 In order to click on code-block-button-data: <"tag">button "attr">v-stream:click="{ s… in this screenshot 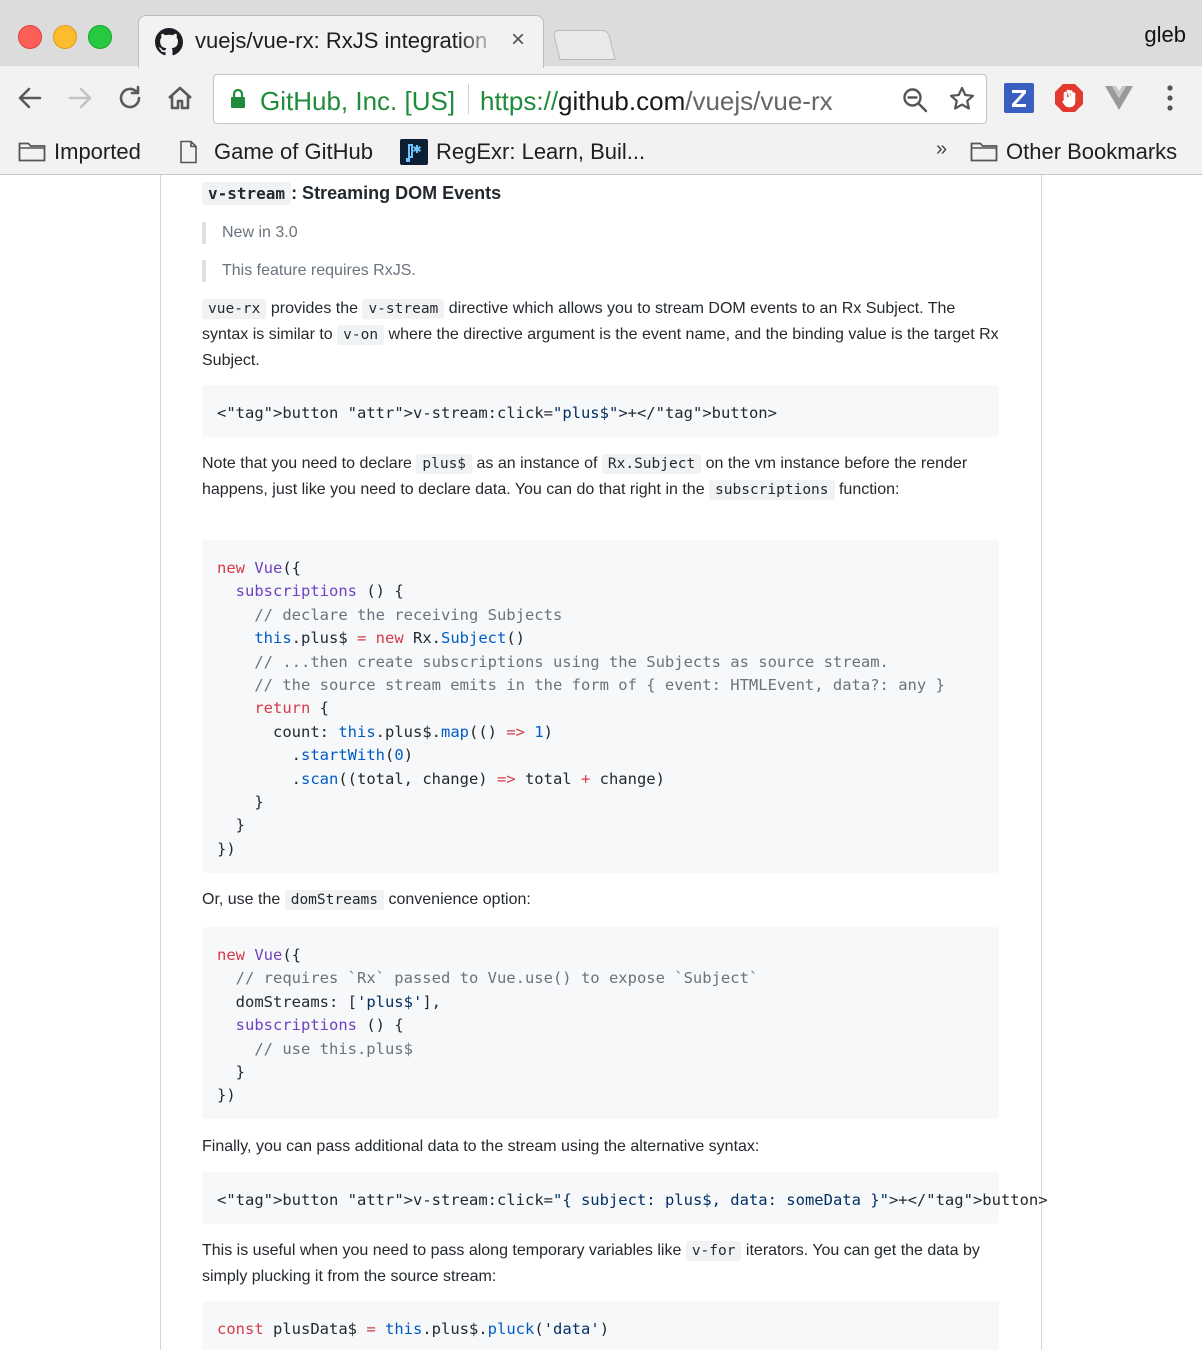, I will do `click(625, 1198)`.